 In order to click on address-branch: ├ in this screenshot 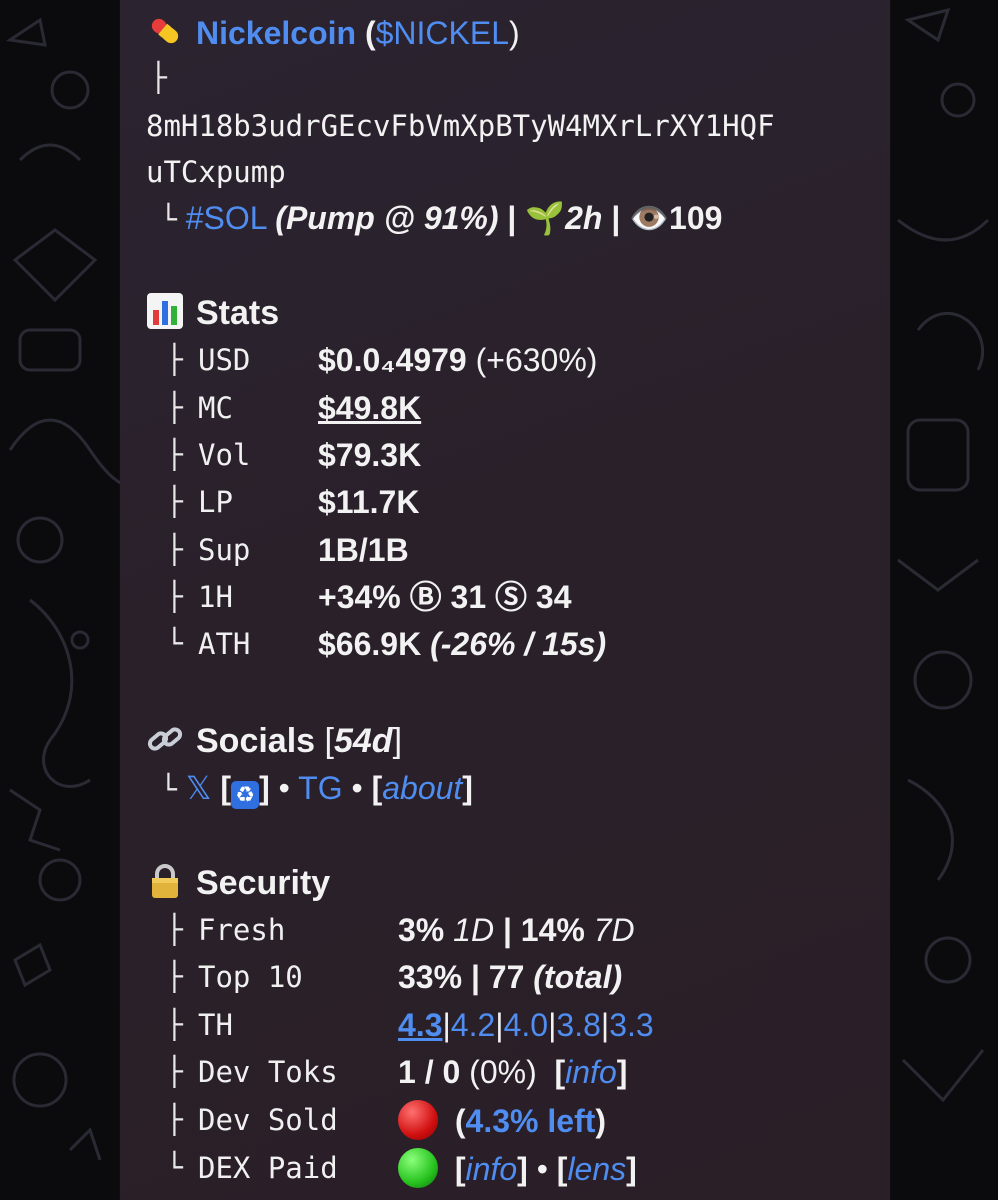, I will do `click(158, 77)`.